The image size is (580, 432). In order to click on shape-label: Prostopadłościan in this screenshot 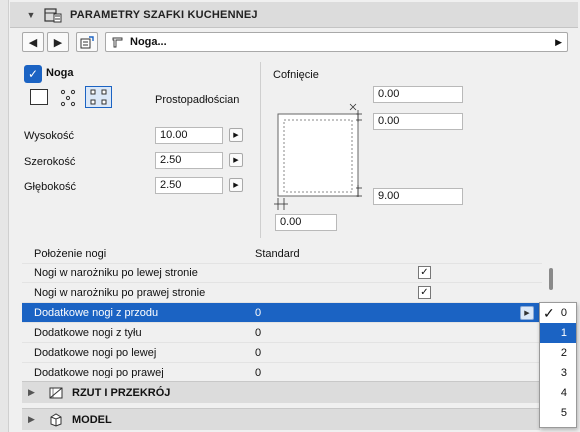, I will do `click(197, 100)`.